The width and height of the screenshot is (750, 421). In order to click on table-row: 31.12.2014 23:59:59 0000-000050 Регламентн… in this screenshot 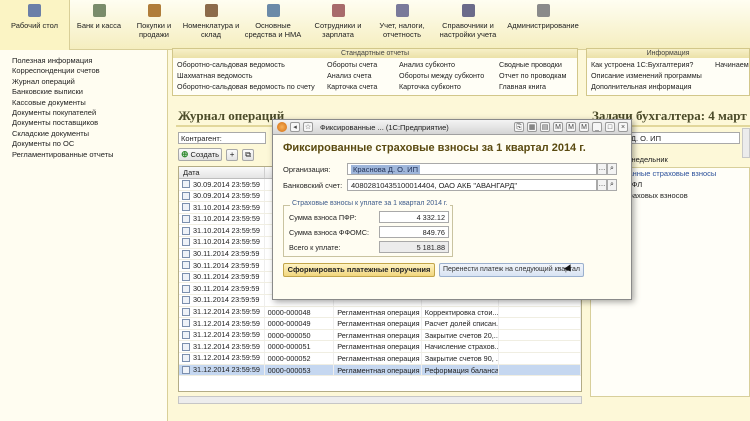, I will do `click(380, 335)`.